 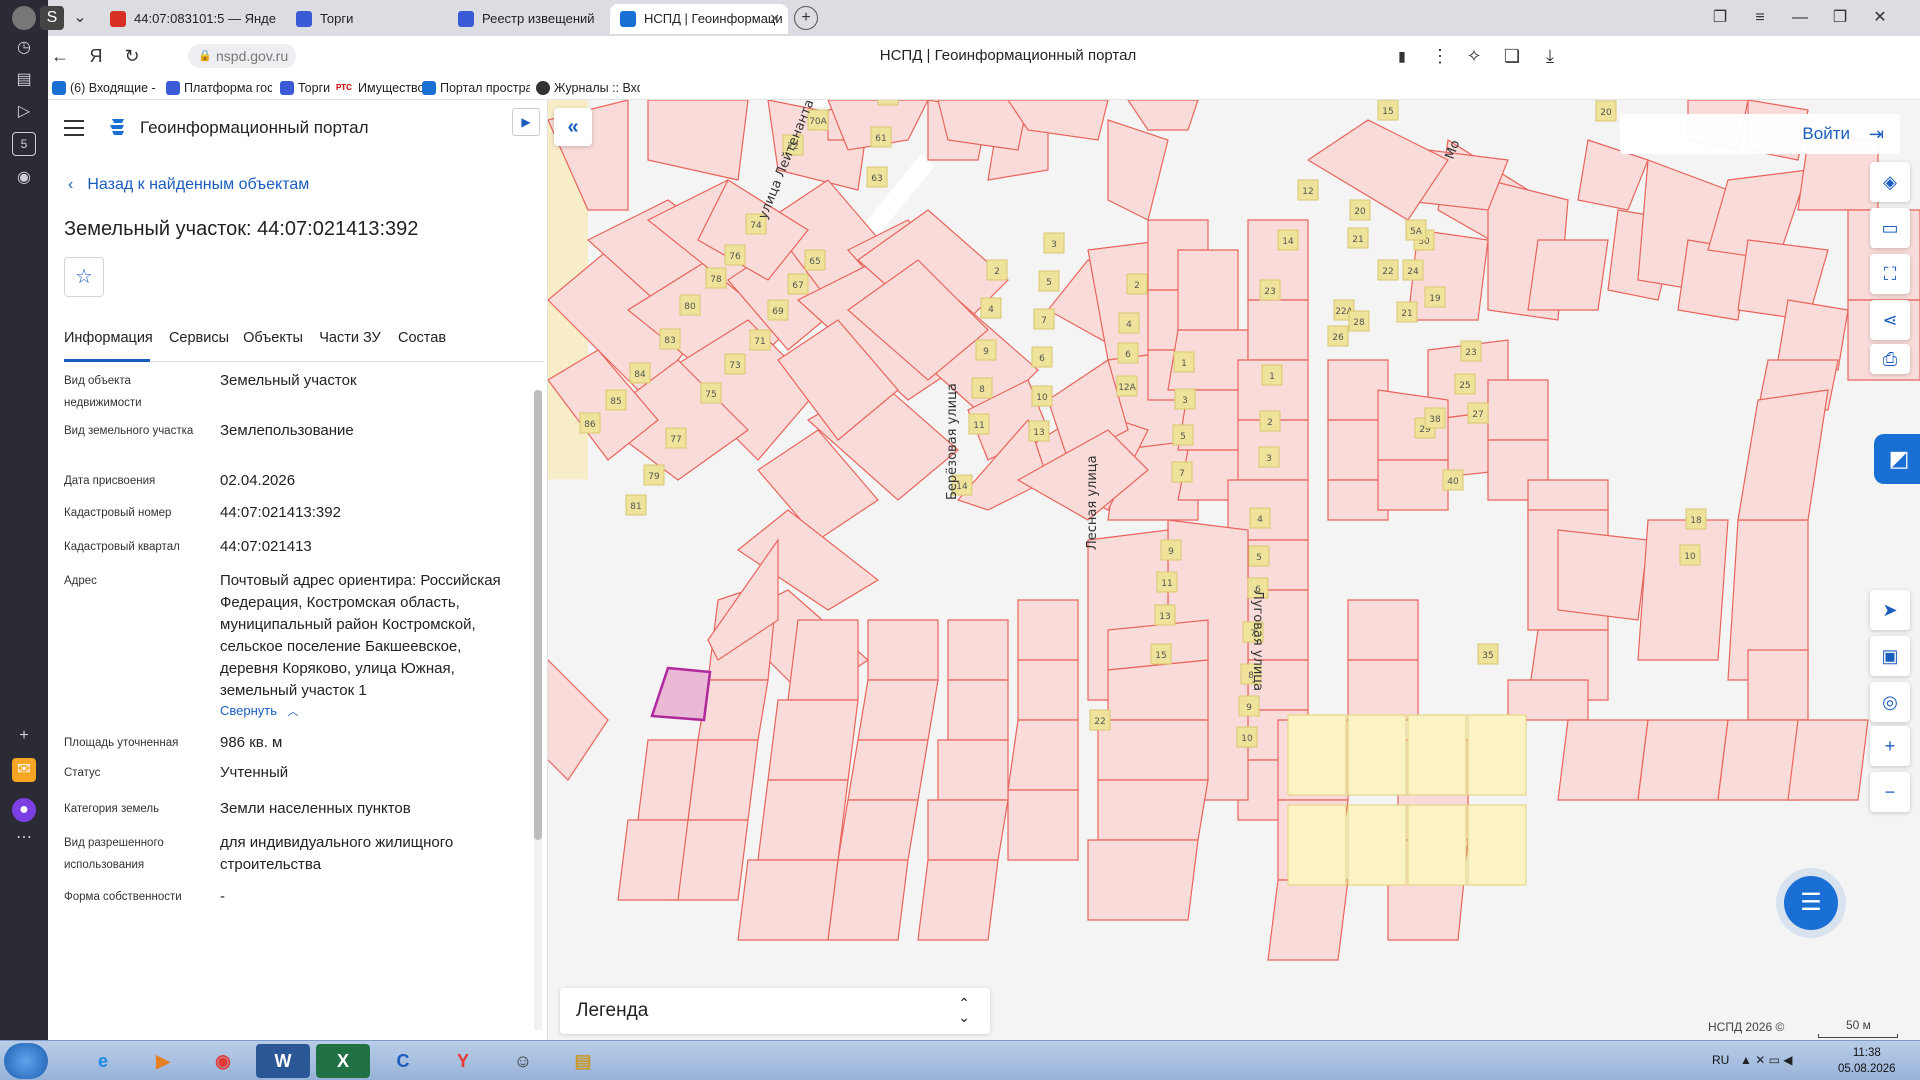 I want to click on more-icon: ⋯, so click(x=24, y=838).